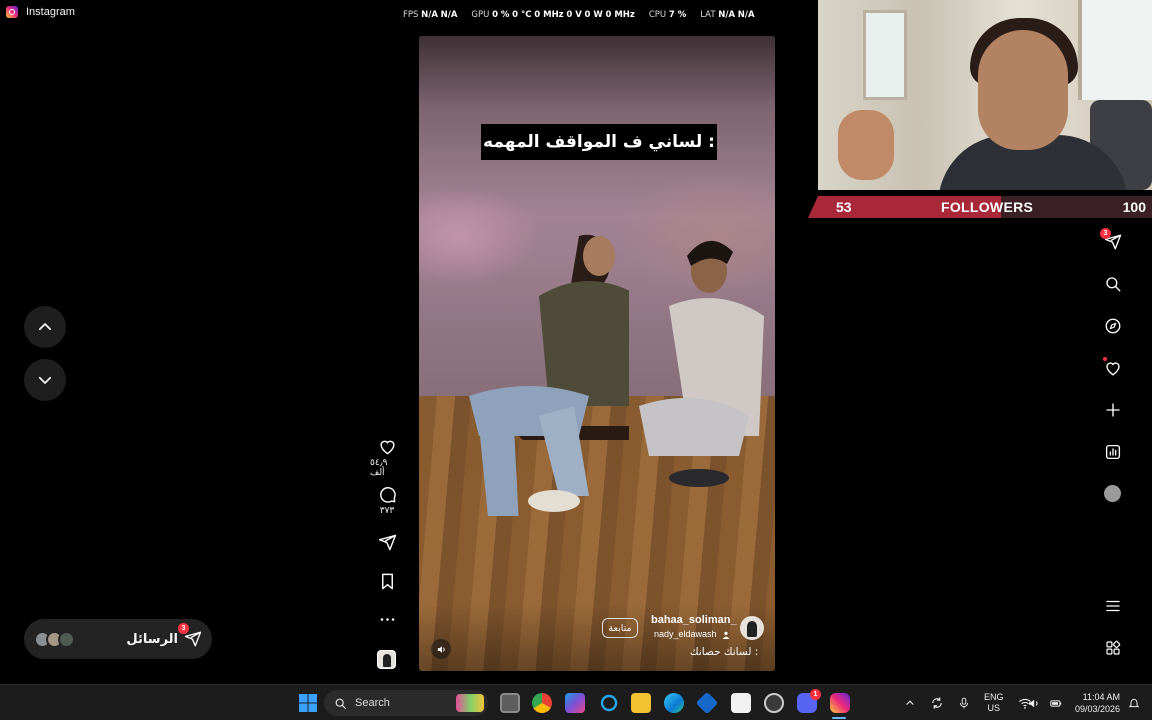  Describe the element at coordinates (549, 375) in the screenshot. I see `video-figure-seated` at that location.